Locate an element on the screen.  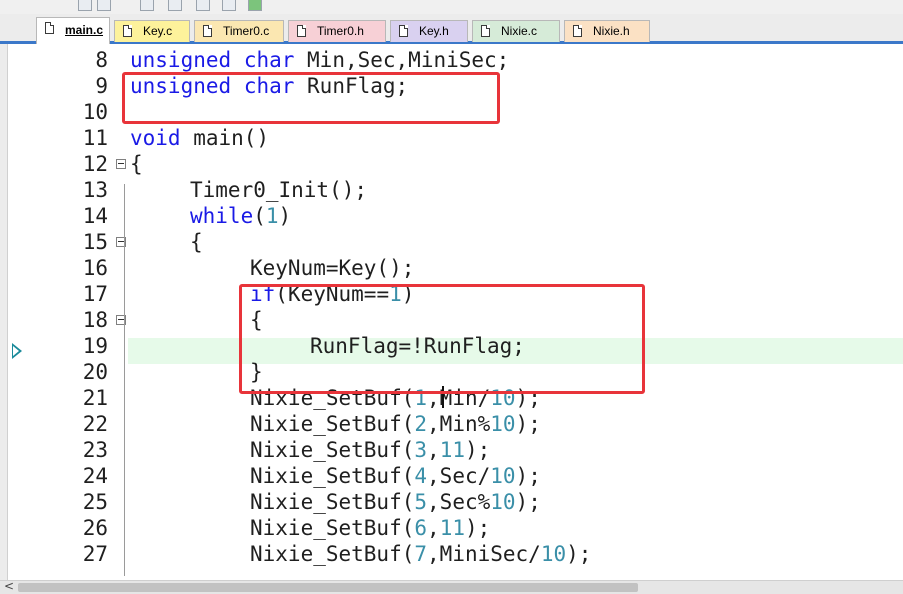
code-line: 27 Nixie_SetBuf(7,MiniSec/10); is located at coordinates (451, 554).